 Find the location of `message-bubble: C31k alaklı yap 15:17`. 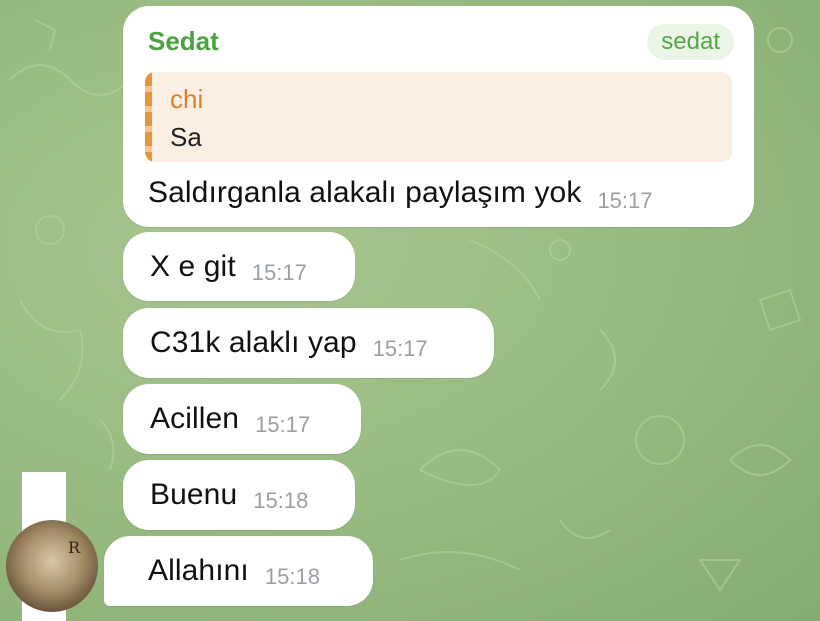

message-bubble: C31k alaklı yap 15:17 is located at coordinates (308, 343).